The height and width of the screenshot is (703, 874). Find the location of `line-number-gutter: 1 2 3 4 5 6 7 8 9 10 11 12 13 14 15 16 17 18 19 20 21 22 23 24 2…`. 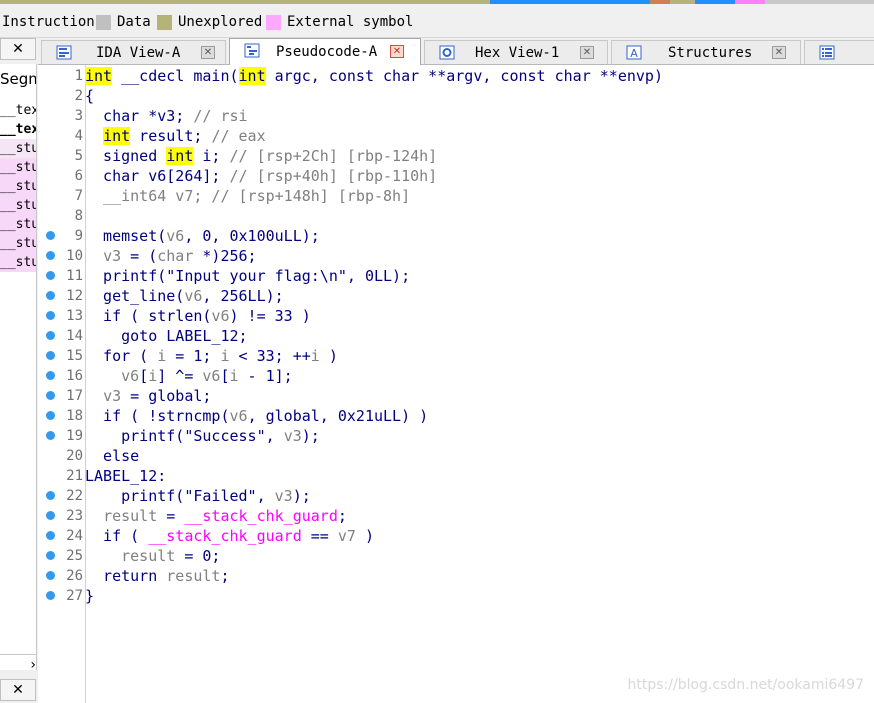

line-number-gutter: 1 2 3 4 5 6 7 8 9 10 11 12 13 14 15 16 17 18 19 20 21 22 23 24 2… is located at coordinates (62, 384).